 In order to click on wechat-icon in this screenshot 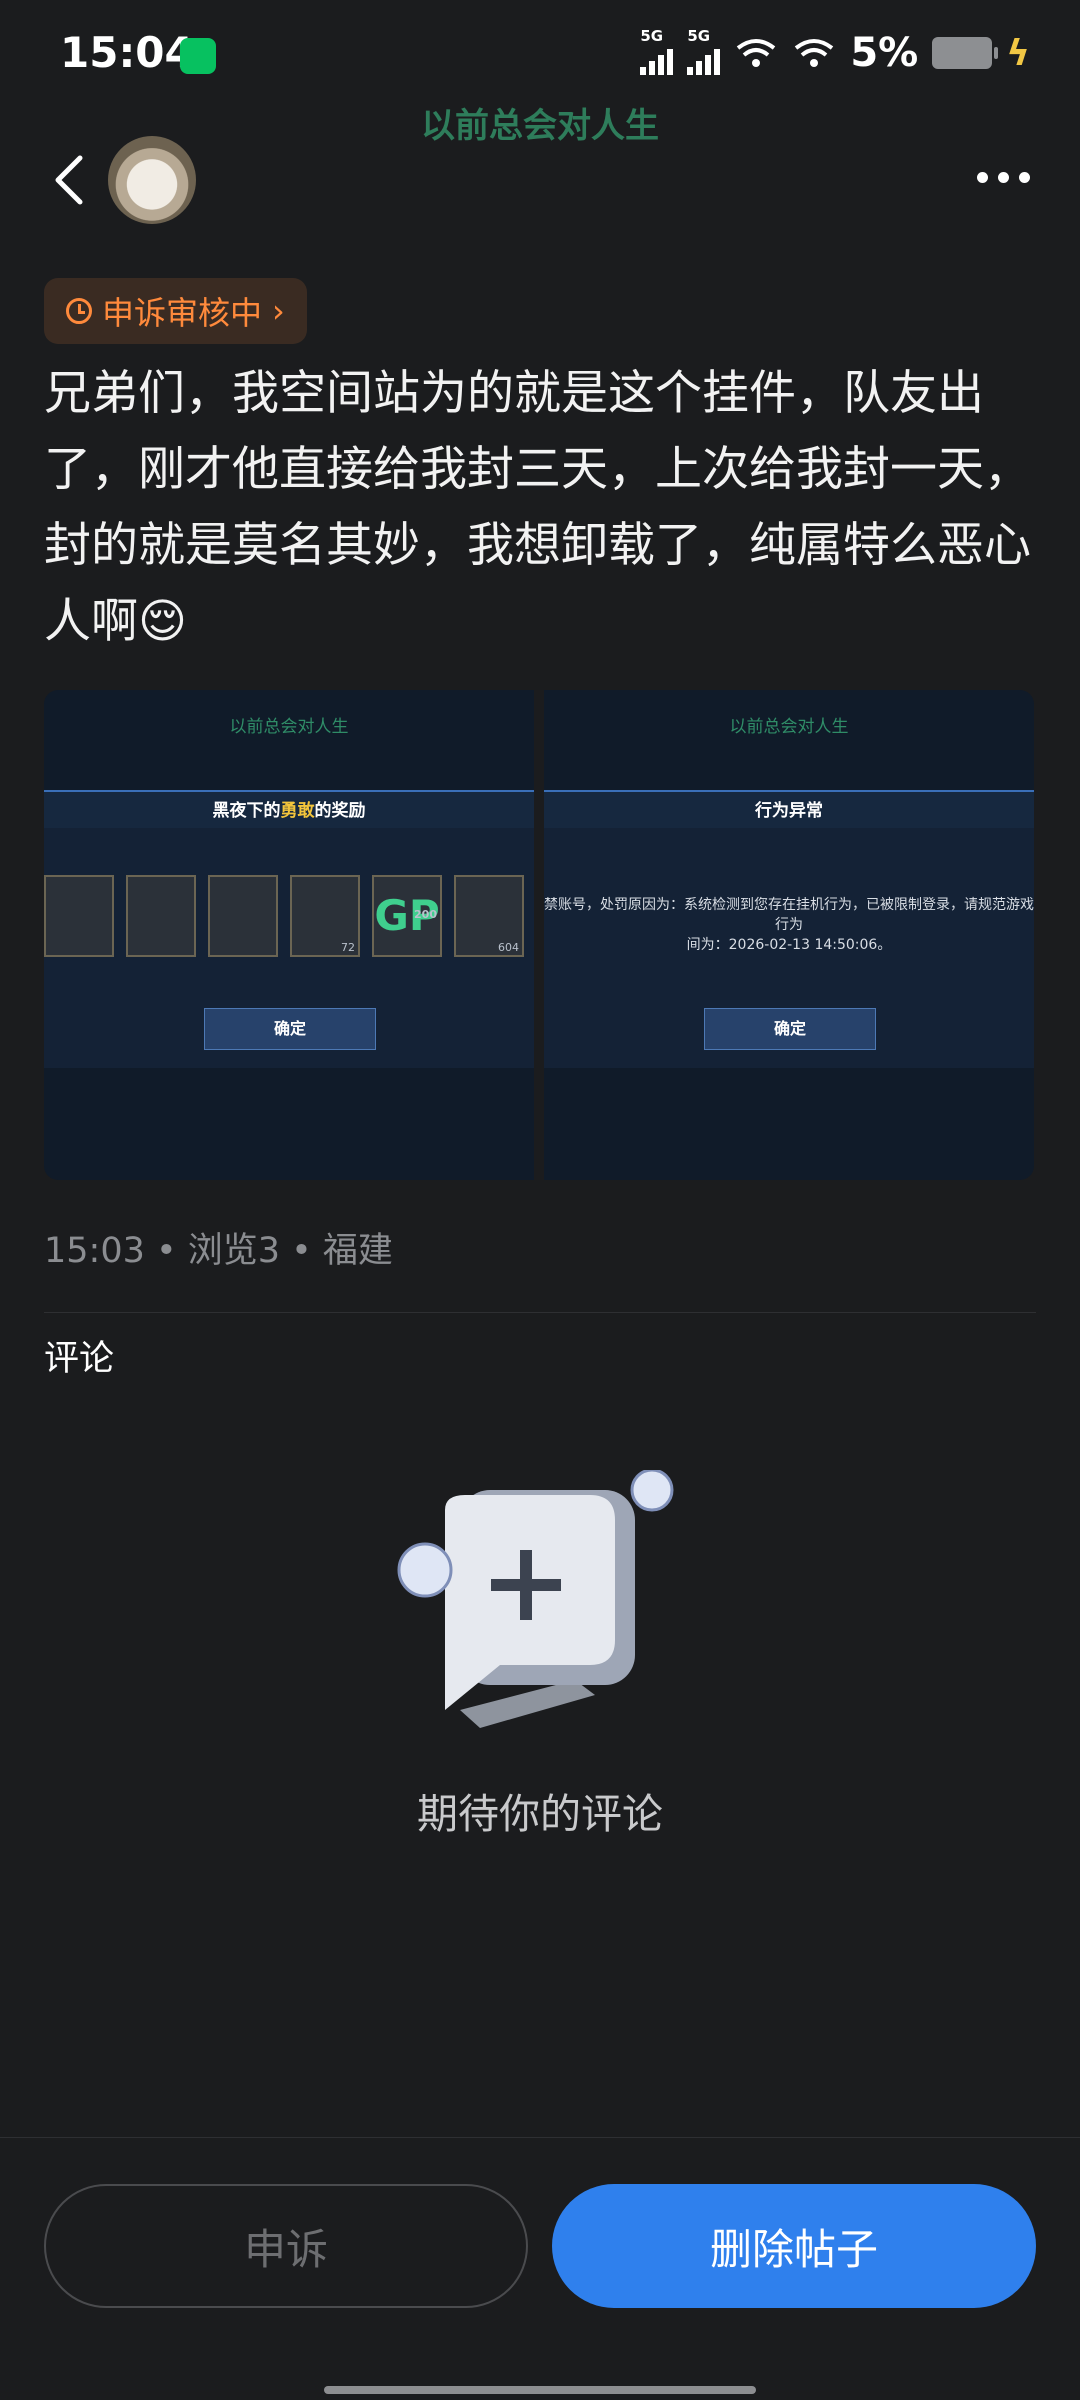, I will do `click(198, 56)`.